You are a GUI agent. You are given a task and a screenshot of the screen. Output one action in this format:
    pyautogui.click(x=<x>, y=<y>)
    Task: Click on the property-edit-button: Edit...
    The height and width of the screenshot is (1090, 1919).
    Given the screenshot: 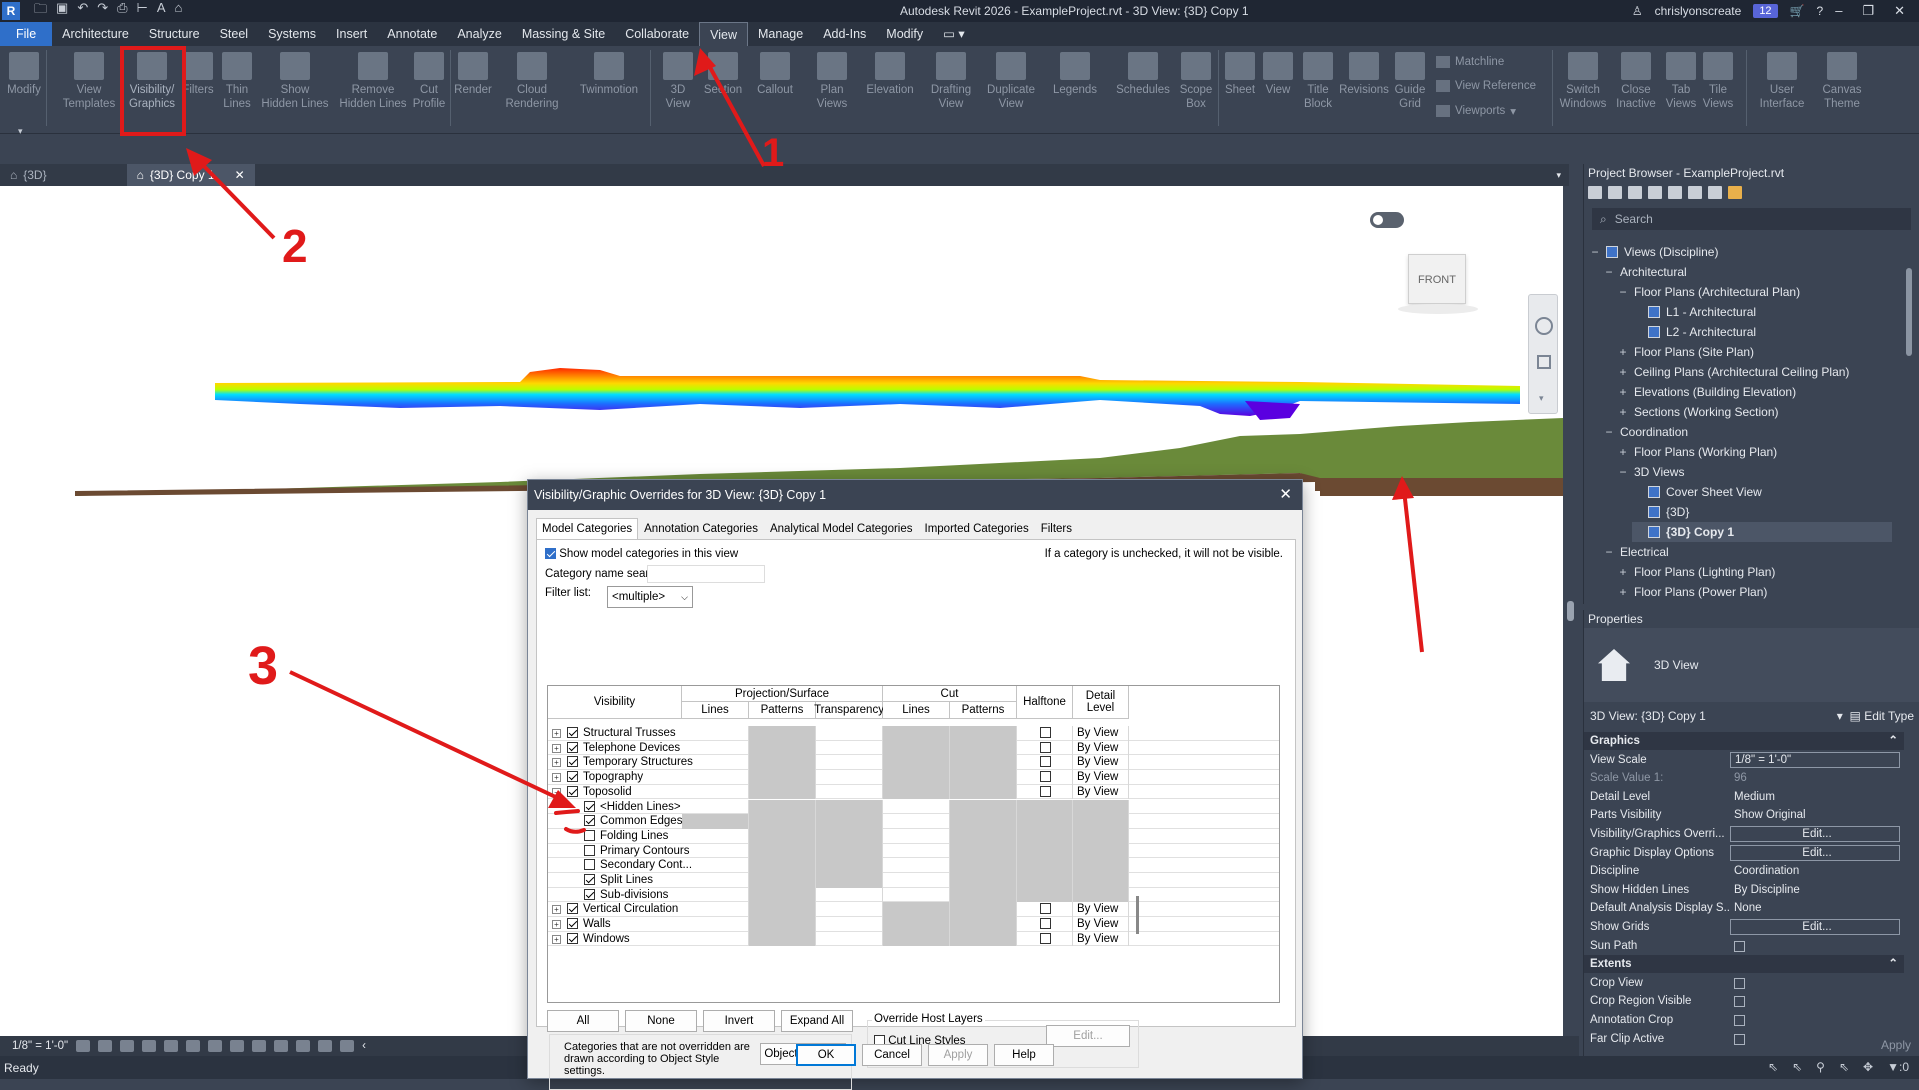 What is the action you would take?
    pyautogui.click(x=1815, y=927)
    